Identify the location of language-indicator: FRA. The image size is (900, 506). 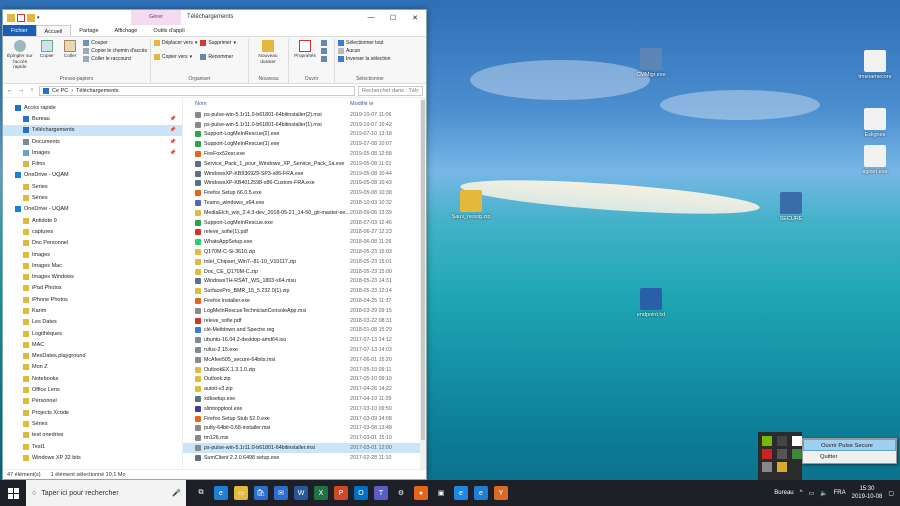
(840, 493).